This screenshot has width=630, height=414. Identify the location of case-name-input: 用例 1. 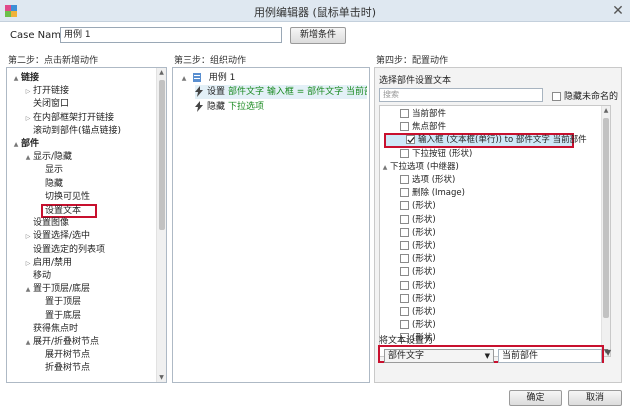
(171, 35).